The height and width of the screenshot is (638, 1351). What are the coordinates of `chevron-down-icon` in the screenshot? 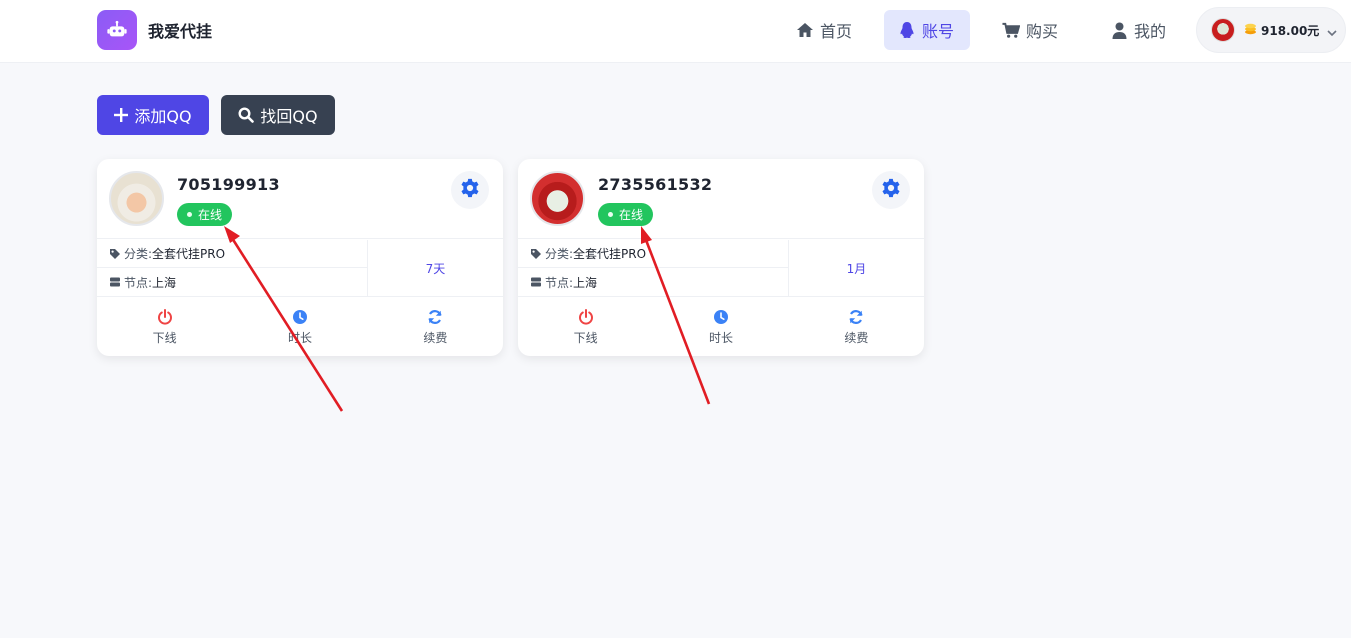 It's located at (1332, 30).